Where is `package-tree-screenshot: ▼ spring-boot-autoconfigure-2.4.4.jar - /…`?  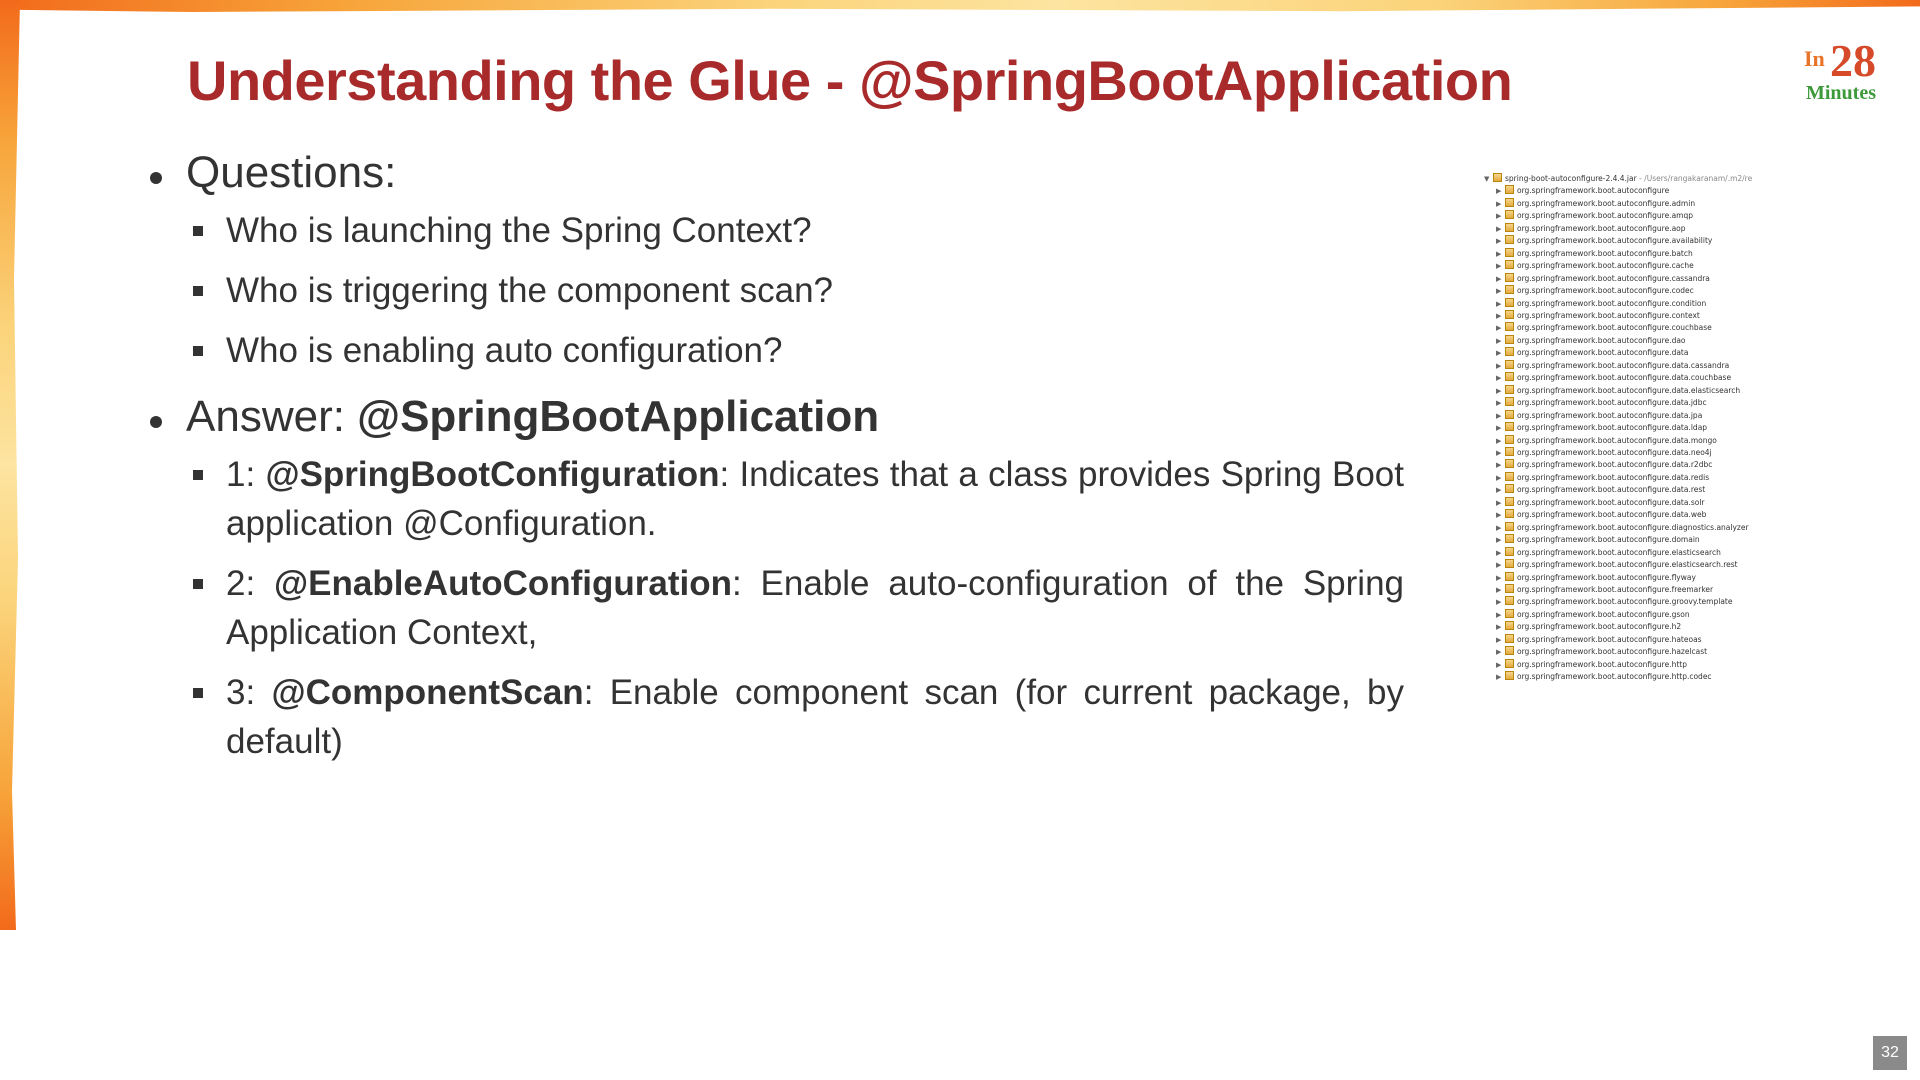
package-tree-screenshot: ▼ spring-boot-autoconfigure-2.4.4.jar - /… is located at coordinates (1625, 431).